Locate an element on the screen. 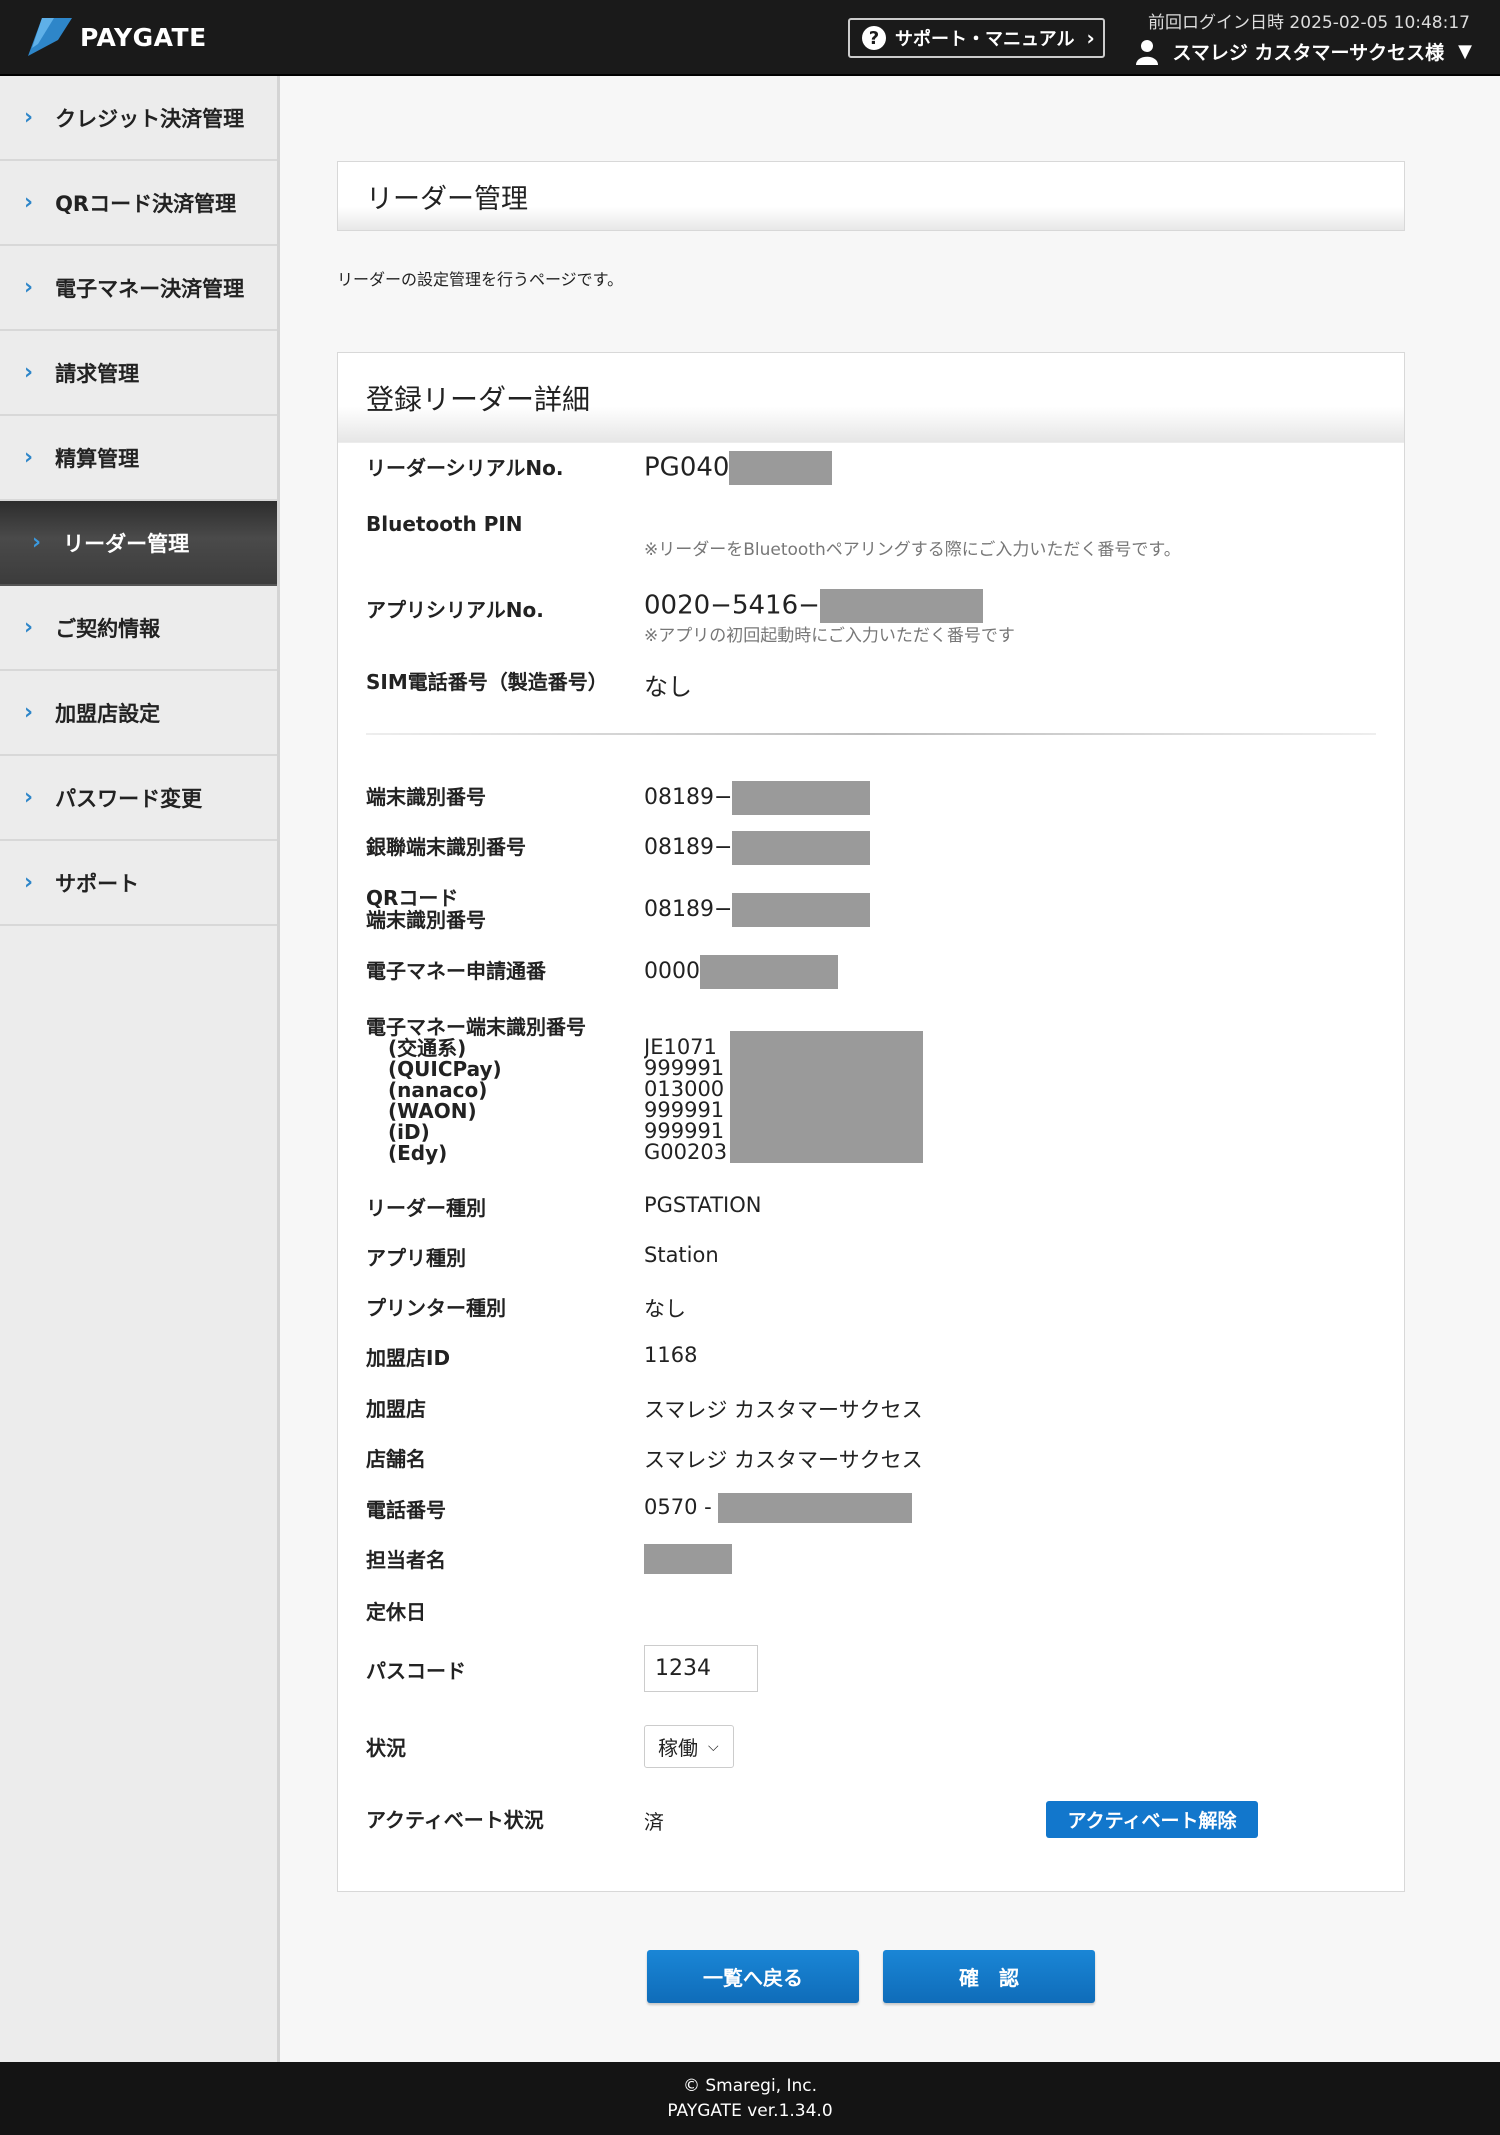  activation-label: アクティベート状況 is located at coordinates (455, 1820).